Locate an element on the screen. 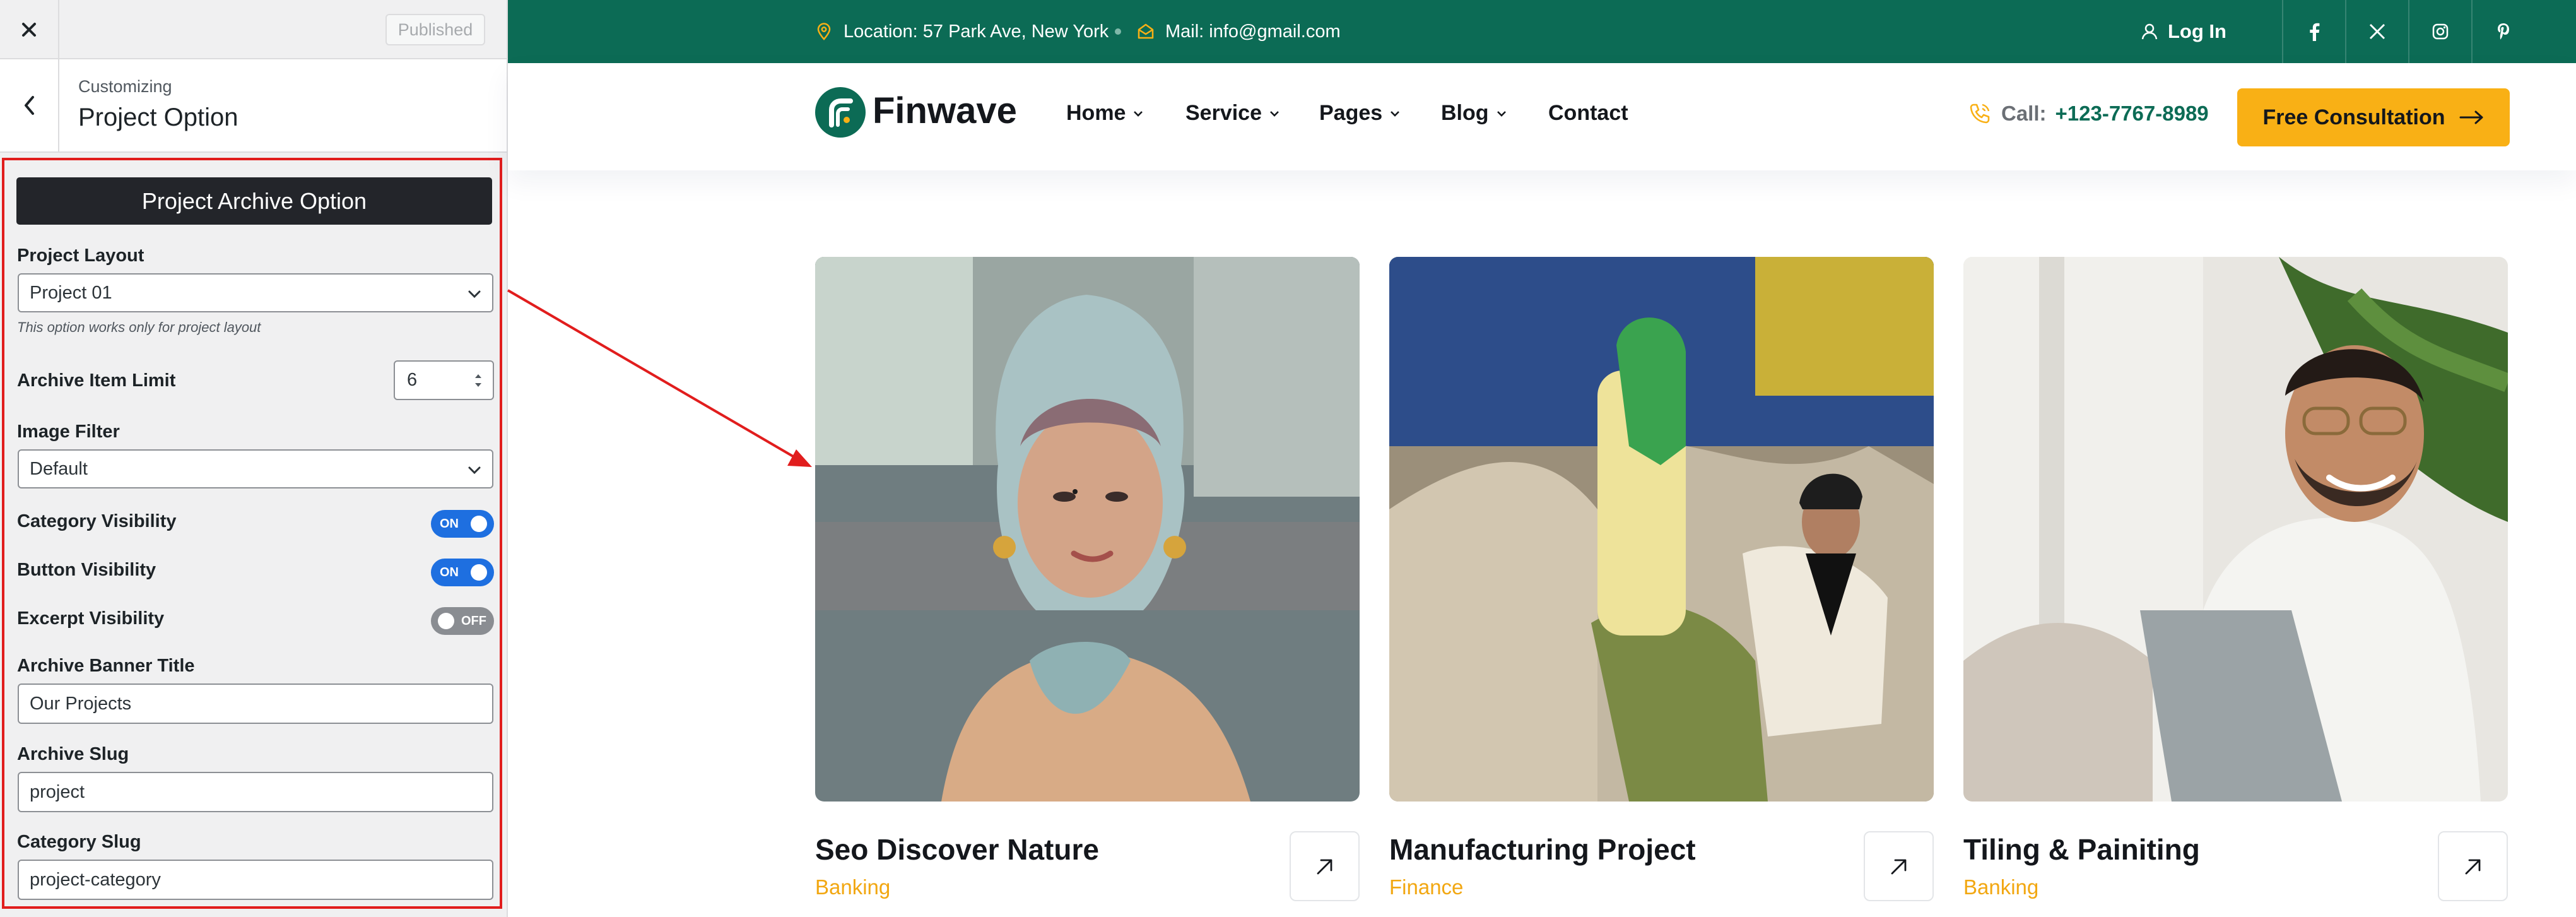  excerpt-visibility-label: Excerpt Visibility is located at coordinates (91, 618).